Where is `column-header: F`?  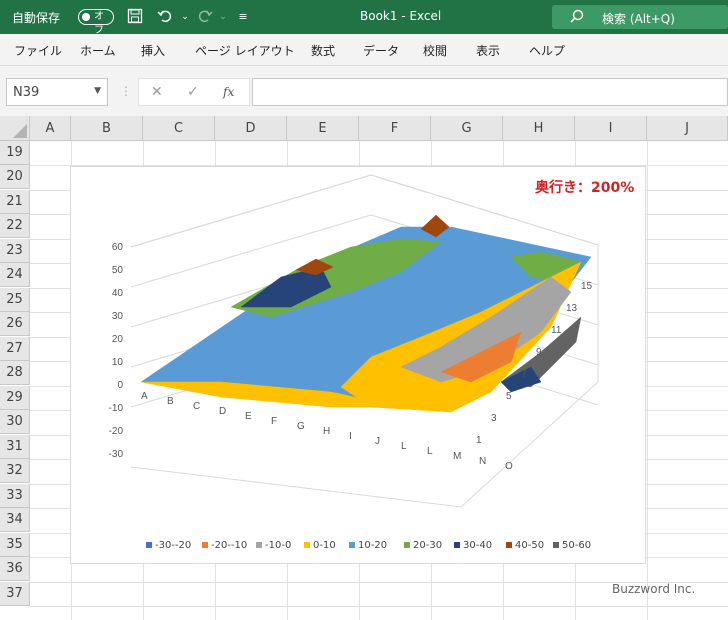 column-header: F is located at coordinates (395, 128).